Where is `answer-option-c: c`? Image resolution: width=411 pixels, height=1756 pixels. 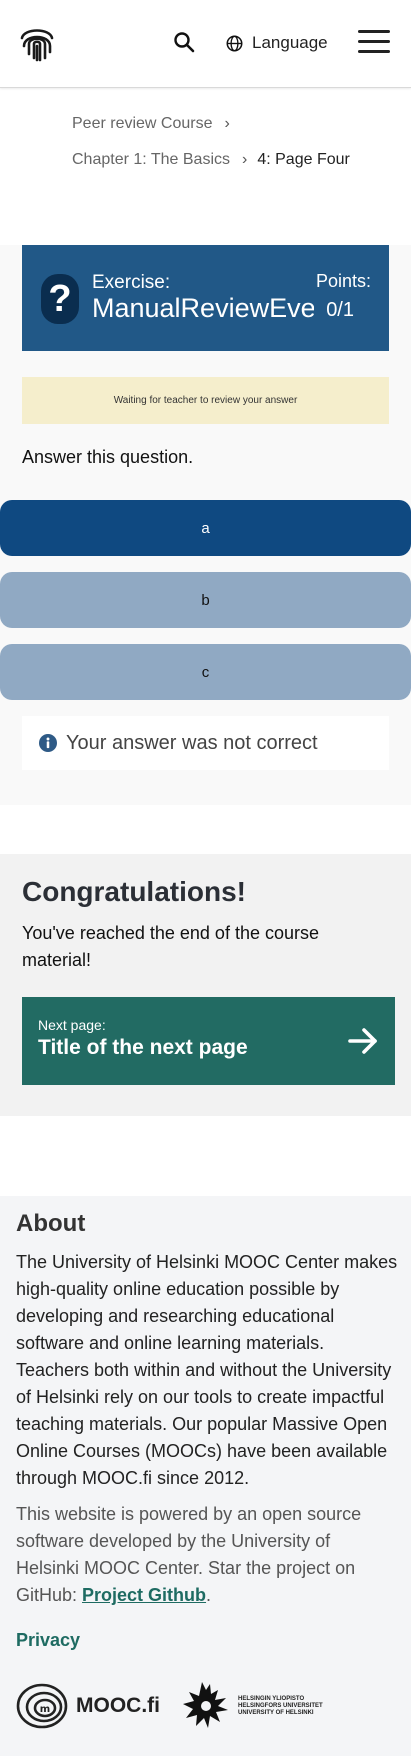
answer-option-c: c is located at coordinates (205, 672).